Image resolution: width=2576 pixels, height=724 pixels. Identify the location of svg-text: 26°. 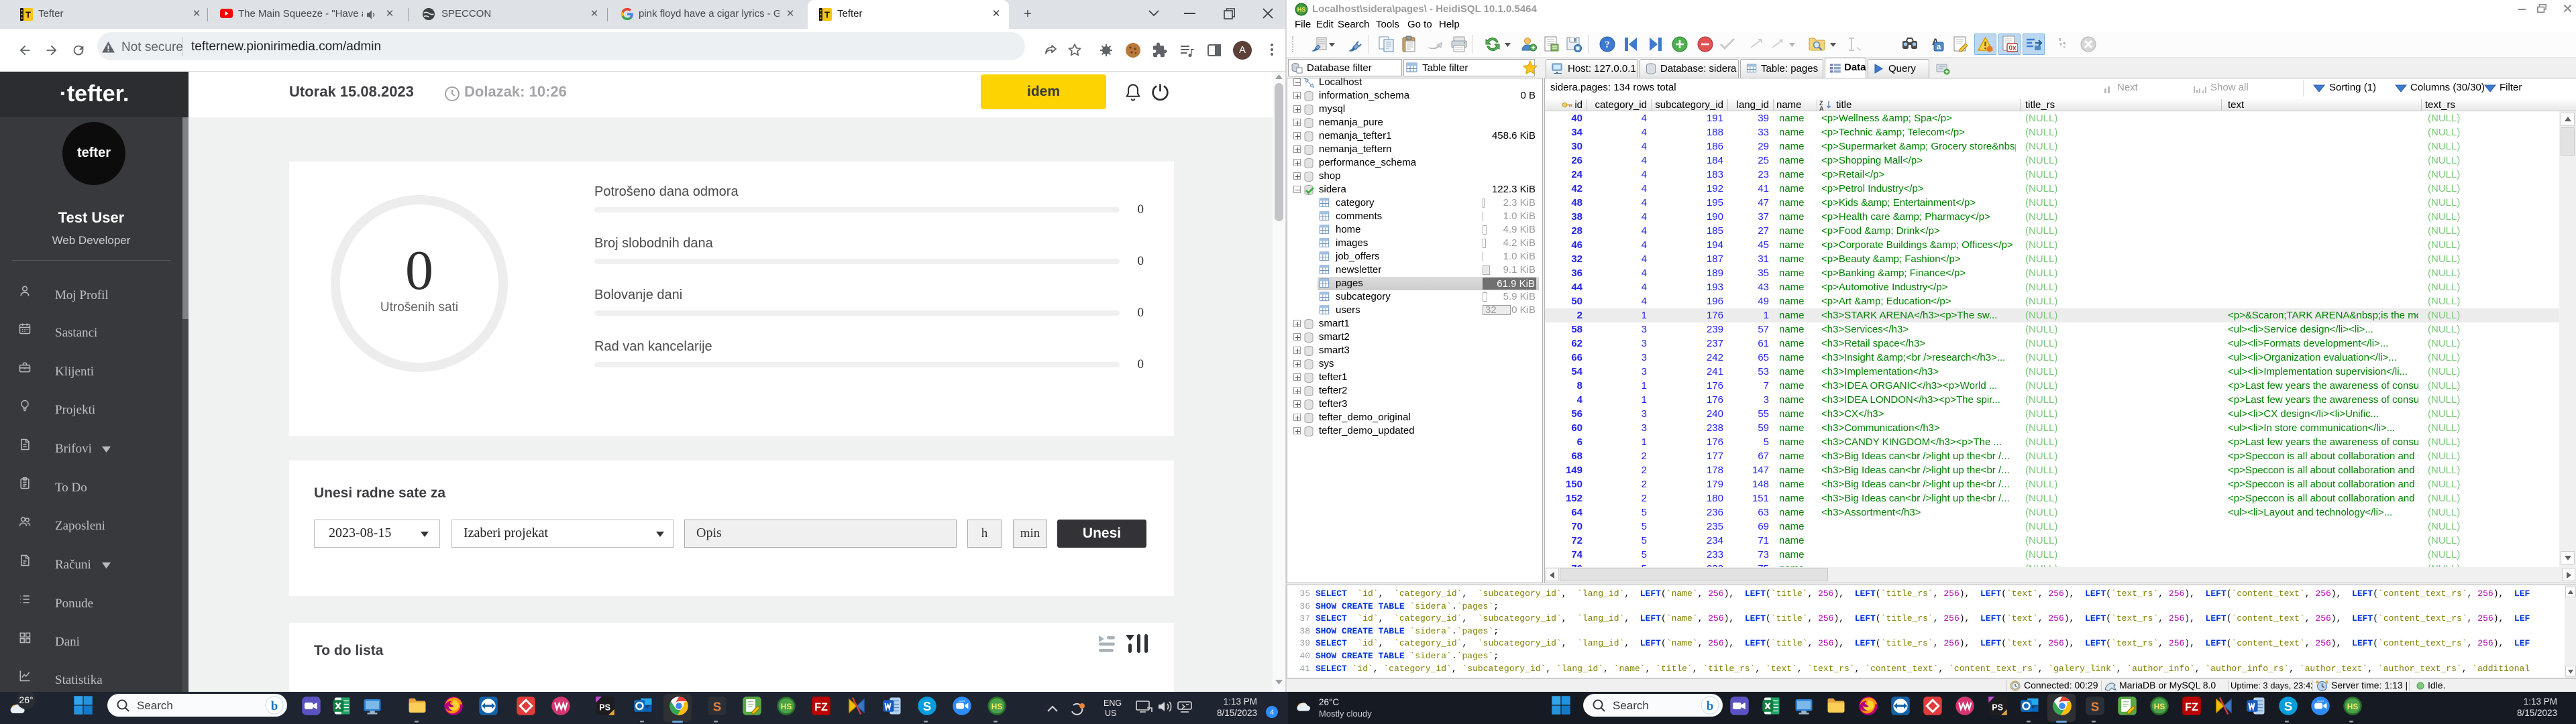
(26, 700).